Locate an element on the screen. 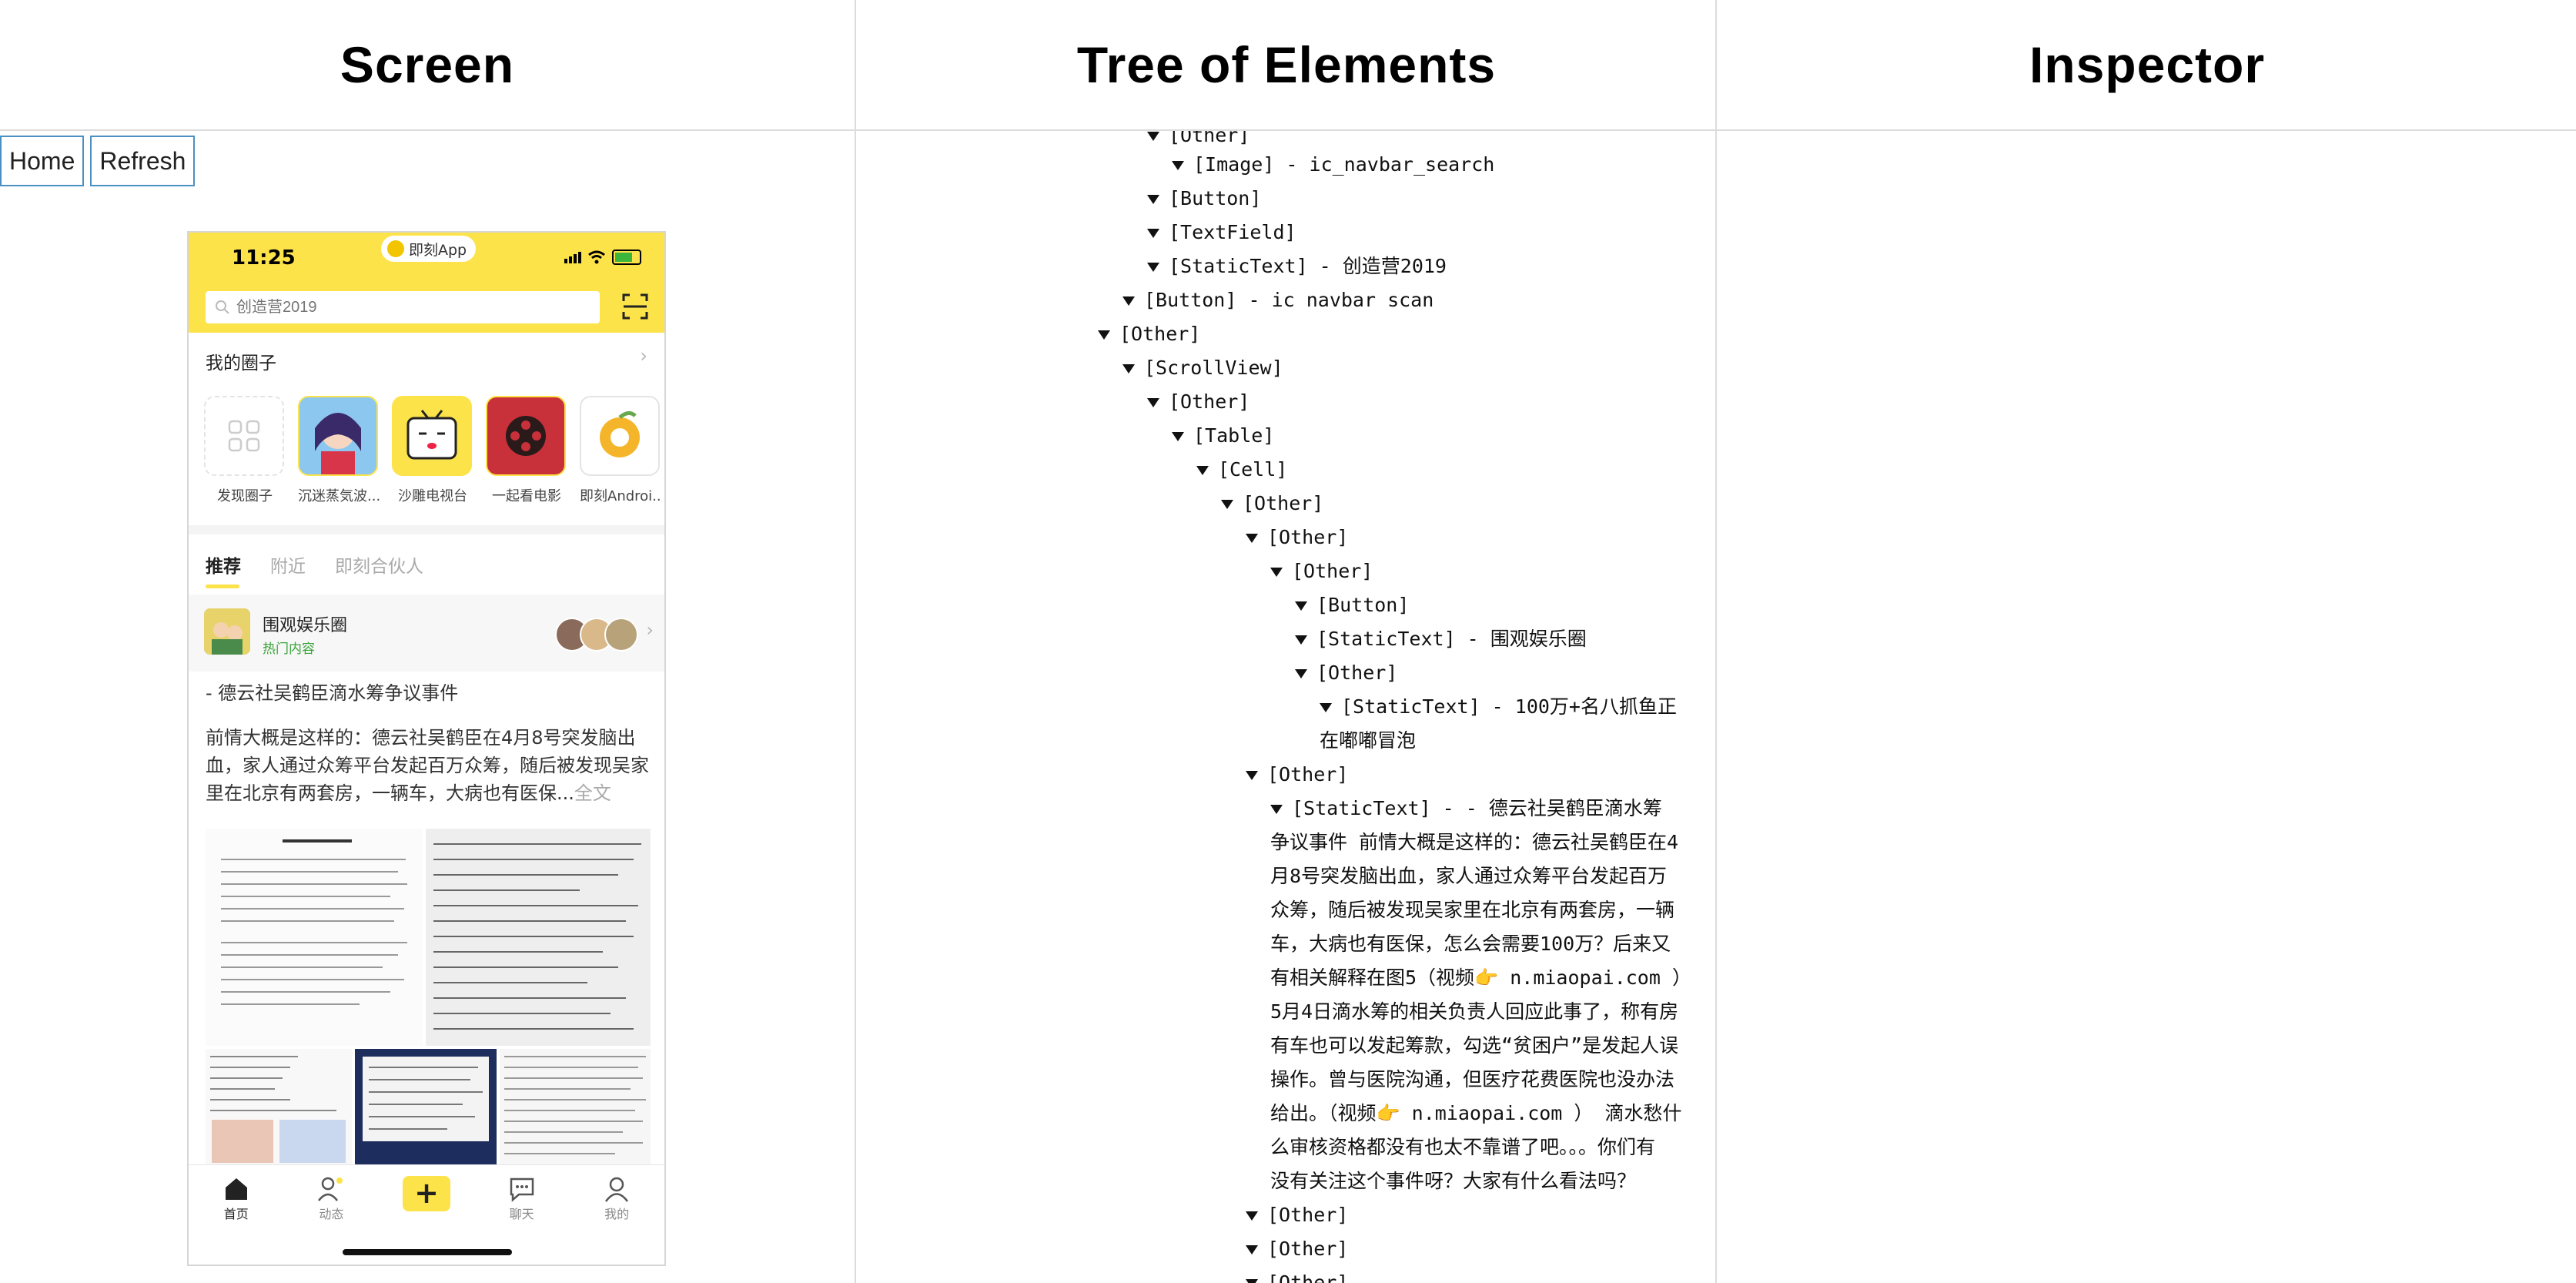 The width and height of the screenshot is (2576, 1283). android-icon is located at coordinates (620, 436).